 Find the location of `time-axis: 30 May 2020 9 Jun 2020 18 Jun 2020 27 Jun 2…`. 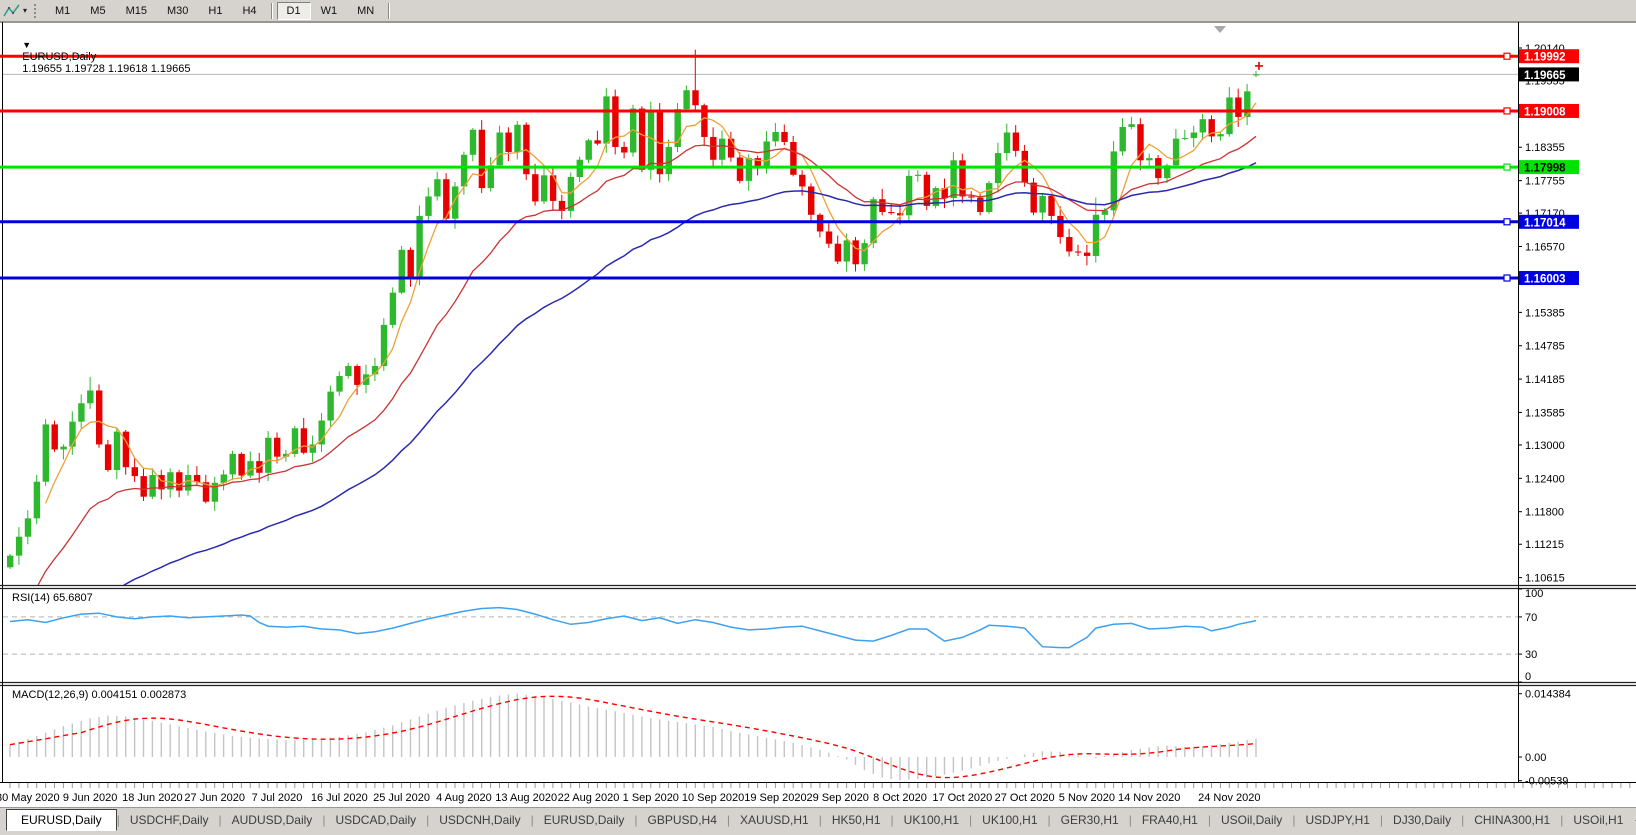

time-axis: 30 May 2020 9 Jun 2020 18 Jun 2020 27 Jun 2… is located at coordinates (815, 793).